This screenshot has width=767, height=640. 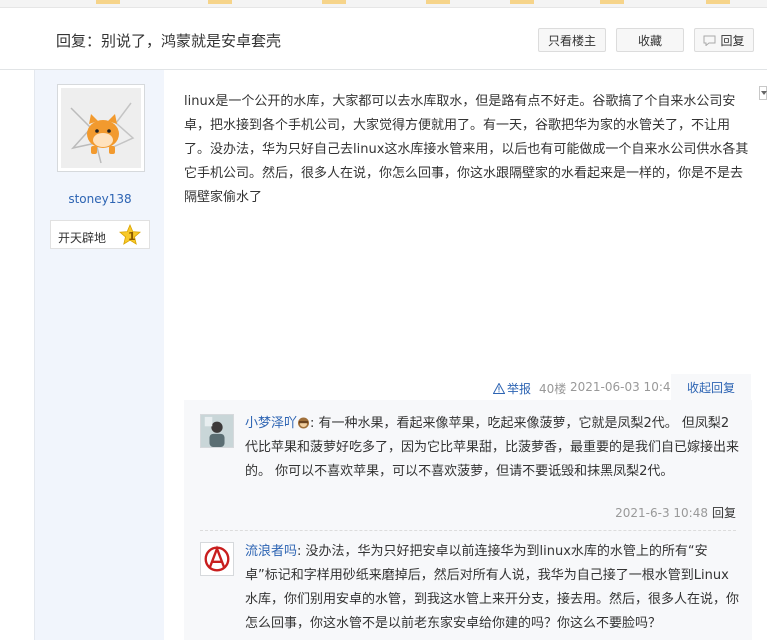 What do you see at coordinates (468, 530) in the screenshot?
I see `reply-divider` at bounding box center [468, 530].